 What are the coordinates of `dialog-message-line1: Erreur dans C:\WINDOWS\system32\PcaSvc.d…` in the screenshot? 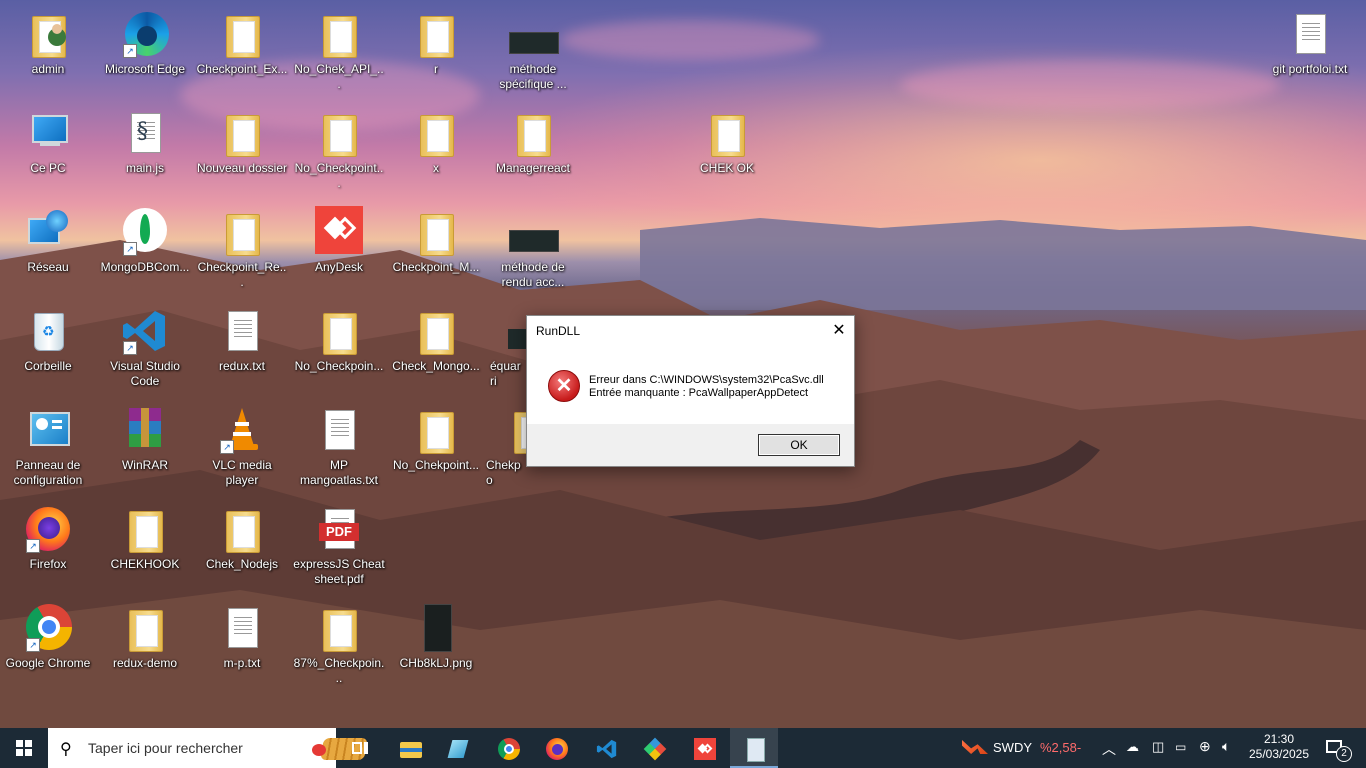 It's located at (706, 380).